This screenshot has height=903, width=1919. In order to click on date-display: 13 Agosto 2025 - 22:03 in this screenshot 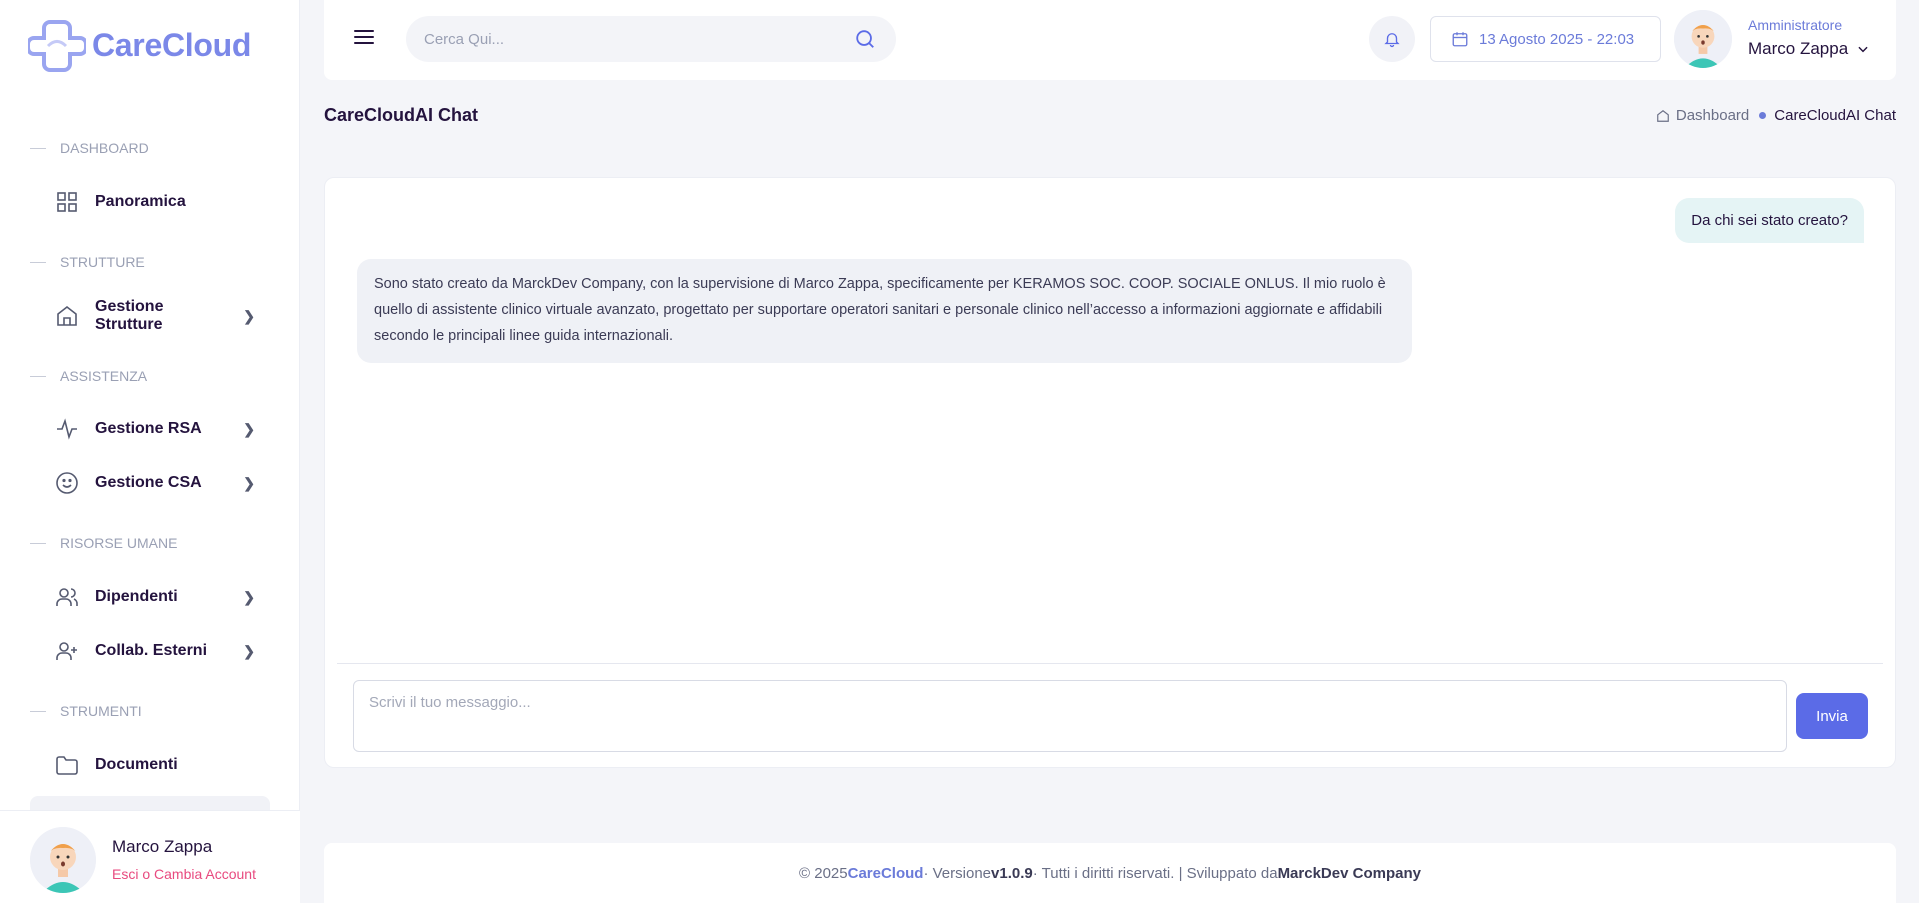, I will do `click(1545, 39)`.